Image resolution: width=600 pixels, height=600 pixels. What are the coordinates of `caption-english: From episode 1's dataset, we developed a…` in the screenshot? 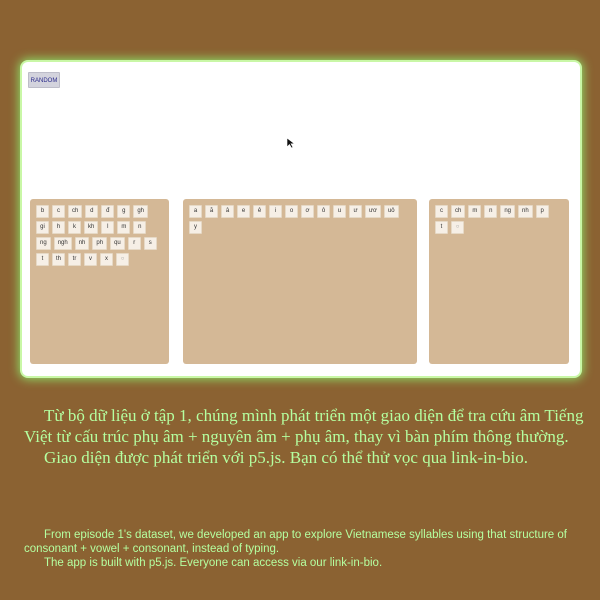 It's located at (304, 549).